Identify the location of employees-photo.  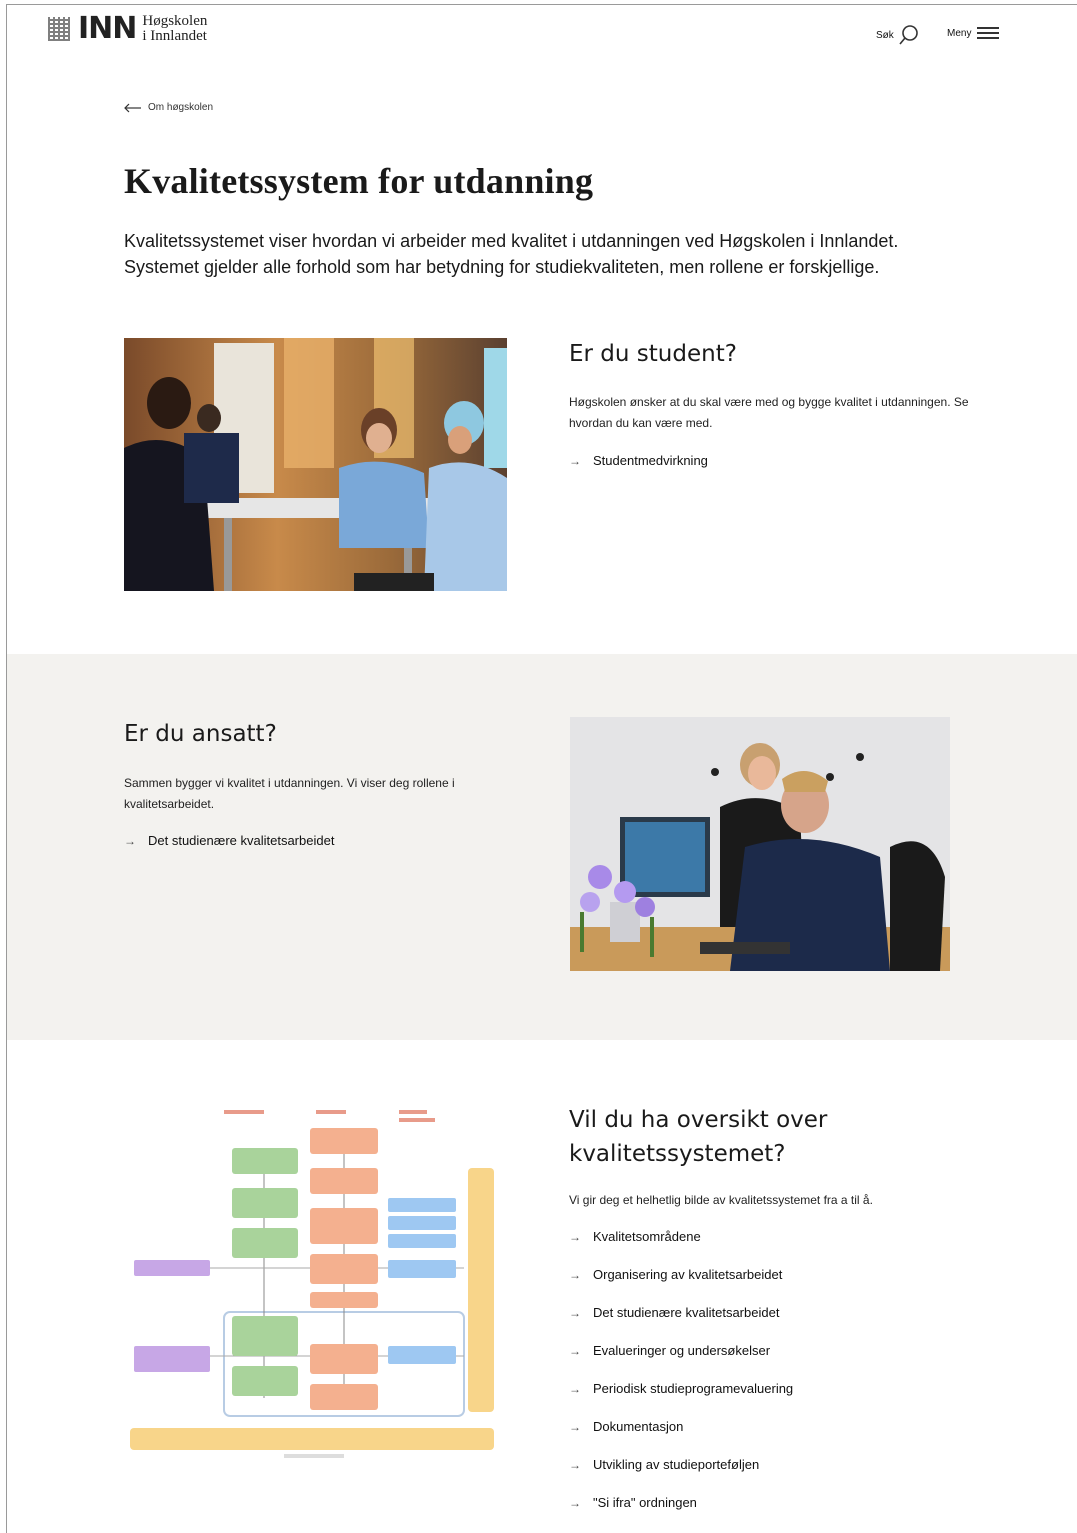
(760, 844).